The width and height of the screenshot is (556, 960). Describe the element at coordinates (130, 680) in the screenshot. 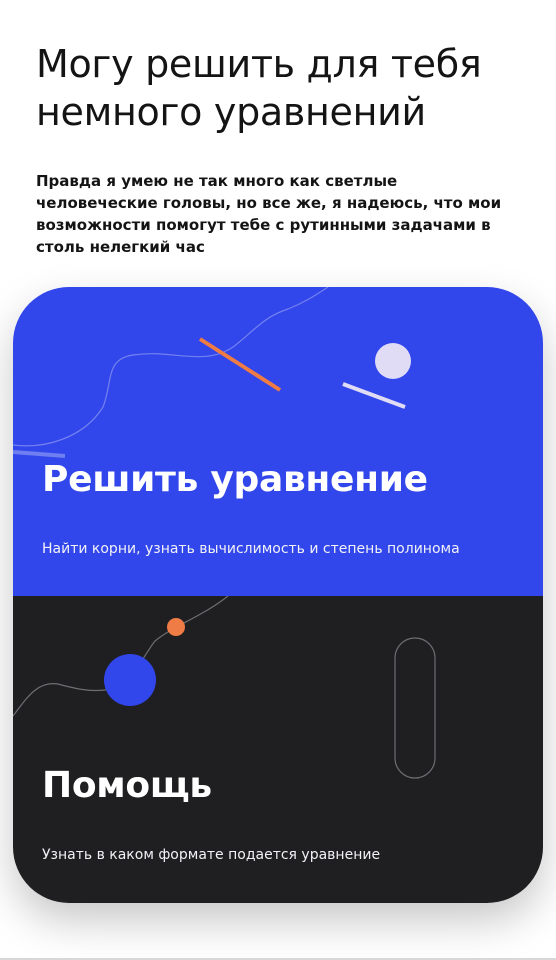

I see `blue-circle` at that location.